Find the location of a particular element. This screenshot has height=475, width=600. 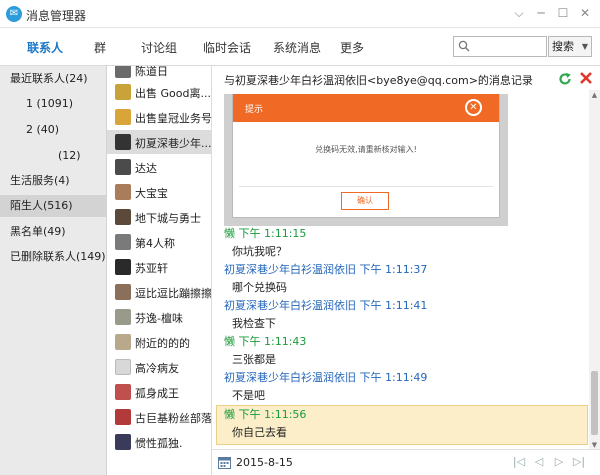

message-header: 懒 下午 1:11:43 is located at coordinates (265, 341).